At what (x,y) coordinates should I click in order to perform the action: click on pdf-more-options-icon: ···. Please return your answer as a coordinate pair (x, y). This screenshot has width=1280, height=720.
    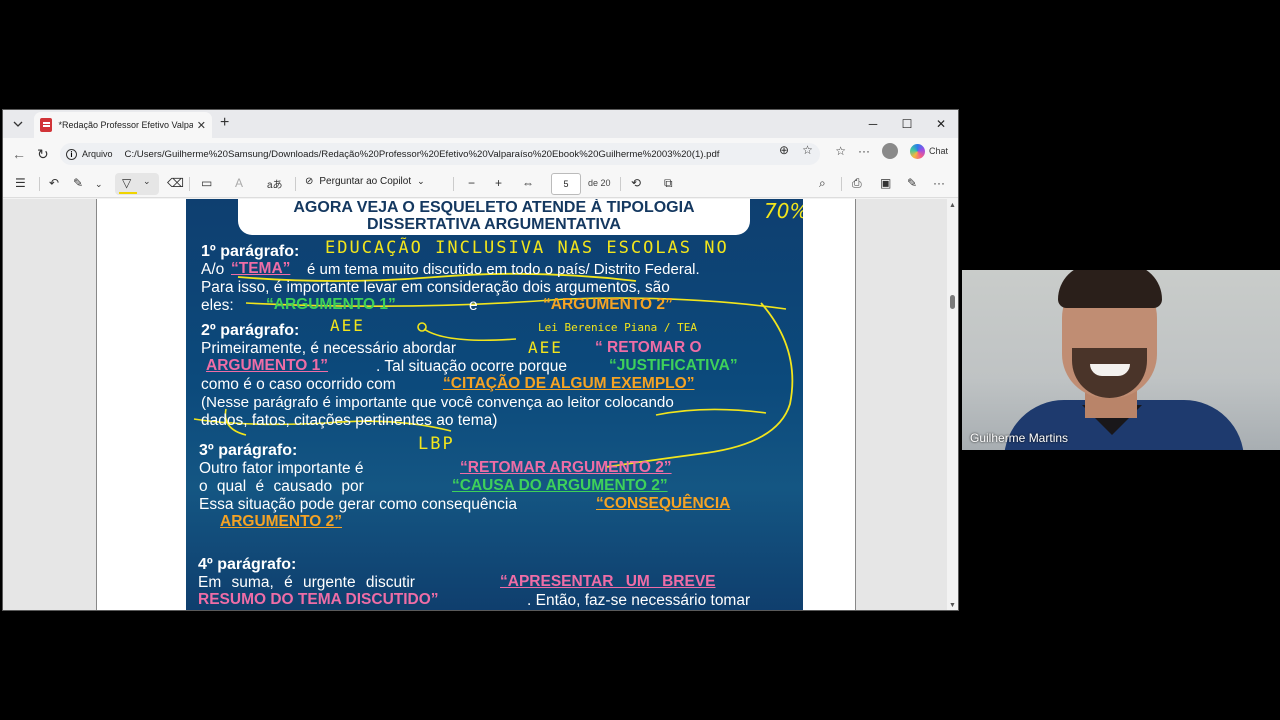
    Looking at the image, I should click on (939, 183).